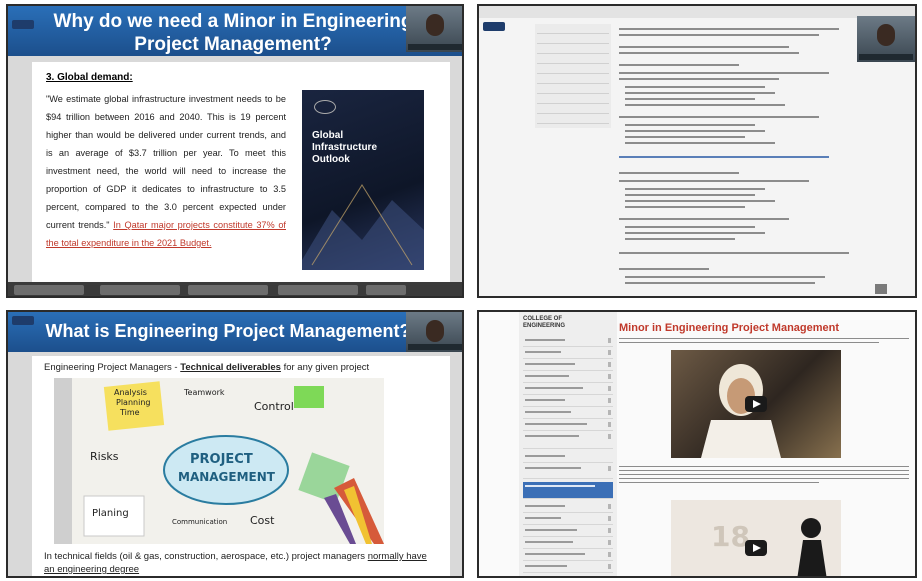 This screenshot has height=581, width=922. I want to click on website-sidebar: COLLEGE OF ENGINEERING, so click(568, 444).